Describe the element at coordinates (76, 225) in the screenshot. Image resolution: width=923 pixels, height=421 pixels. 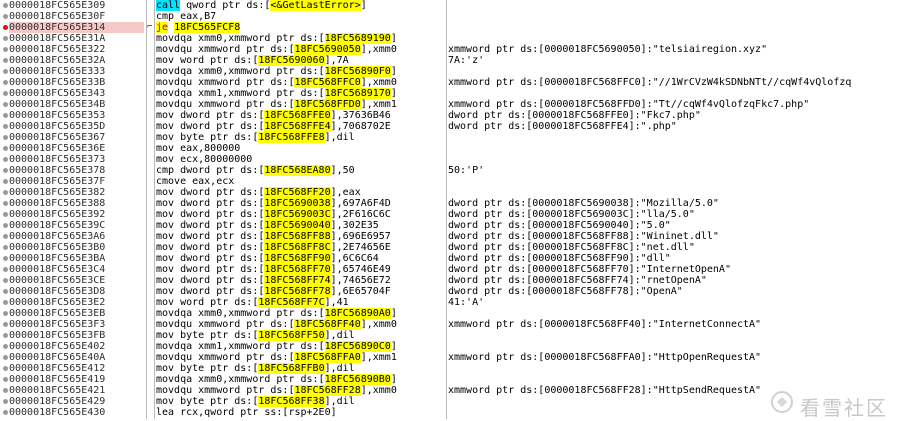
I see `address-cell: 0000018FC565E39C` at that location.